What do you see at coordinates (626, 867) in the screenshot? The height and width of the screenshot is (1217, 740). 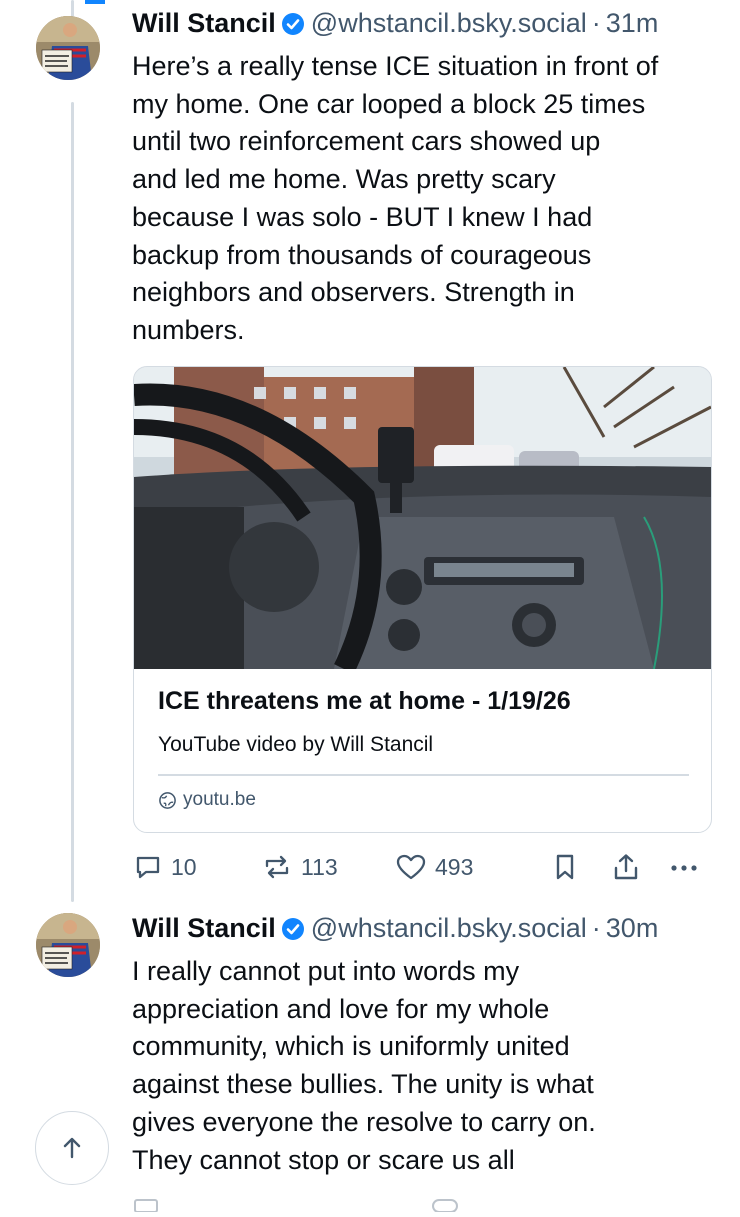 I see `share-icon` at bounding box center [626, 867].